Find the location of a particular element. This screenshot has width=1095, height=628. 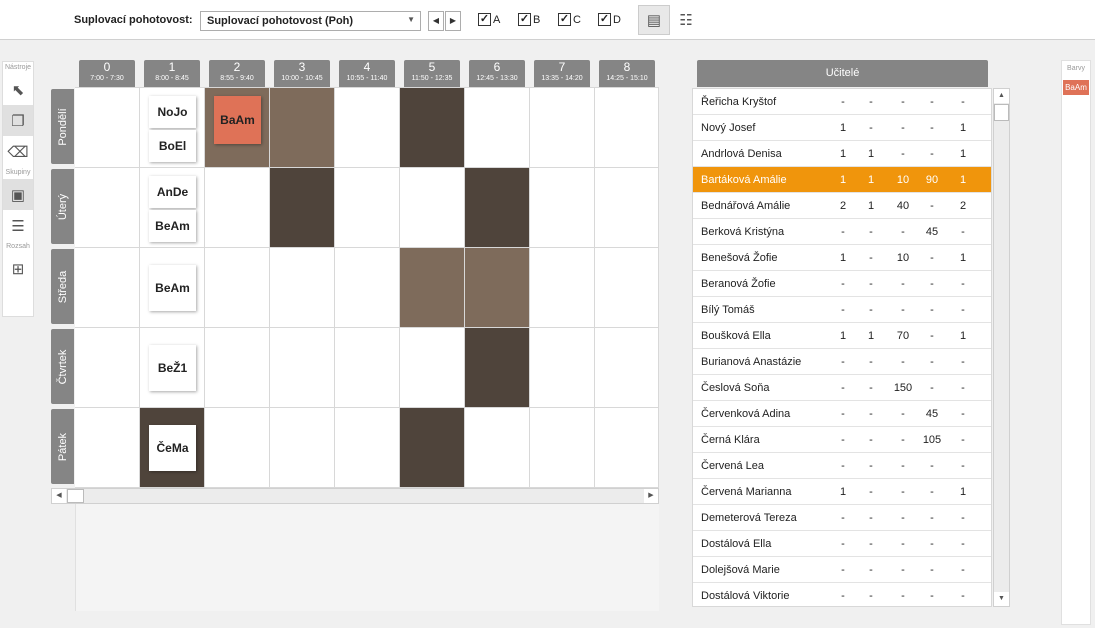

eraser-tool: ⌫ is located at coordinates (18, 151).